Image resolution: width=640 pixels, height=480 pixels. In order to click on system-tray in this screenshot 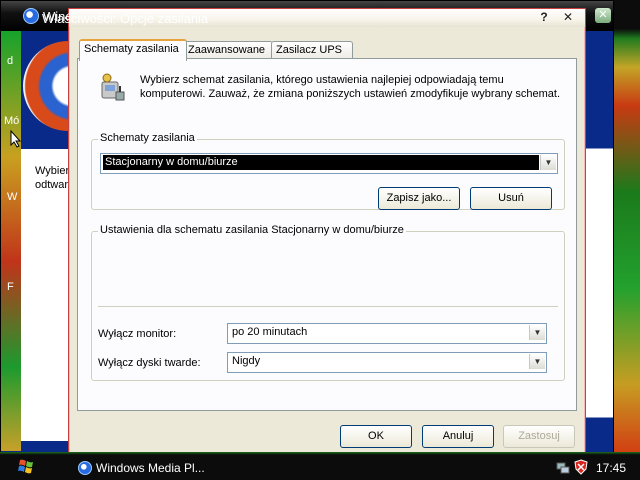, I will do `click(595, 468)`.